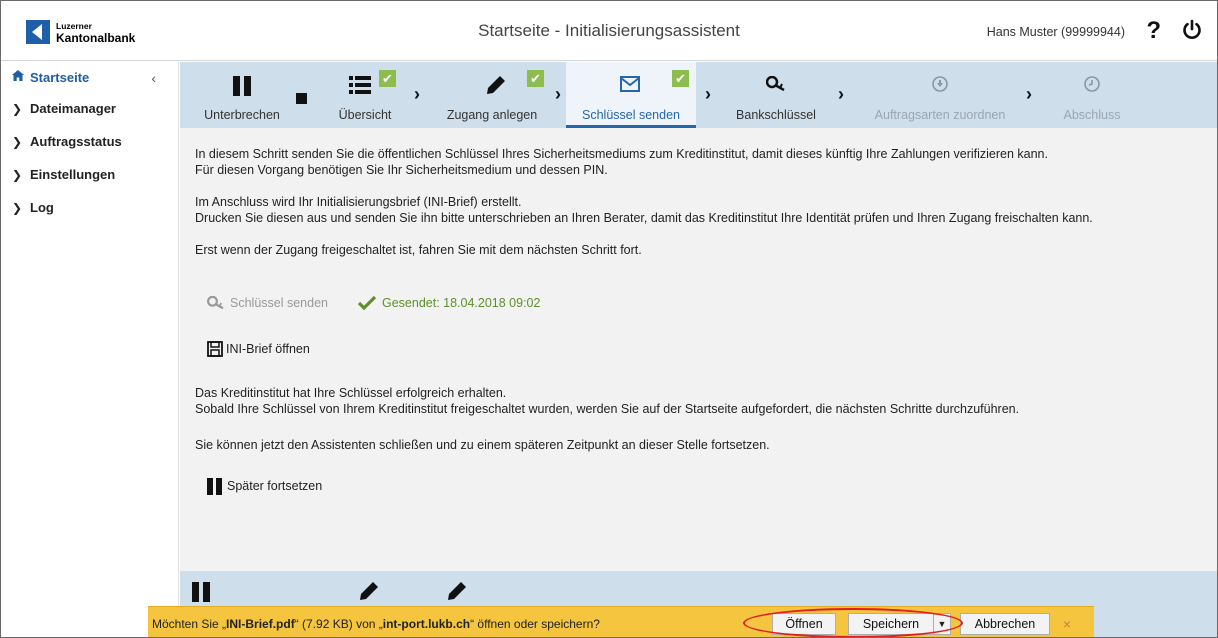  What do you see at coordinates (631, 126) in the screenshot?
I see `active-step-indicator` at bounding box center [631, 126].